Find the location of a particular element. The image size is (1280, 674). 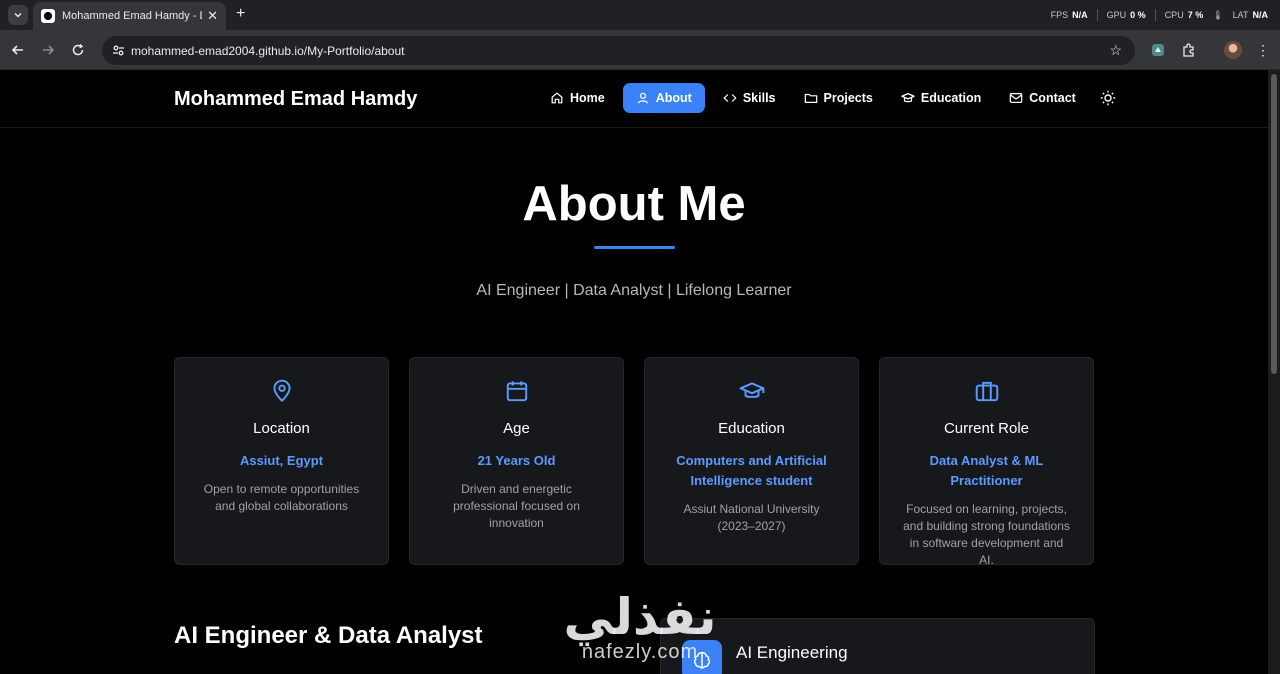

reload-icon is located at coordinates (78, 49).